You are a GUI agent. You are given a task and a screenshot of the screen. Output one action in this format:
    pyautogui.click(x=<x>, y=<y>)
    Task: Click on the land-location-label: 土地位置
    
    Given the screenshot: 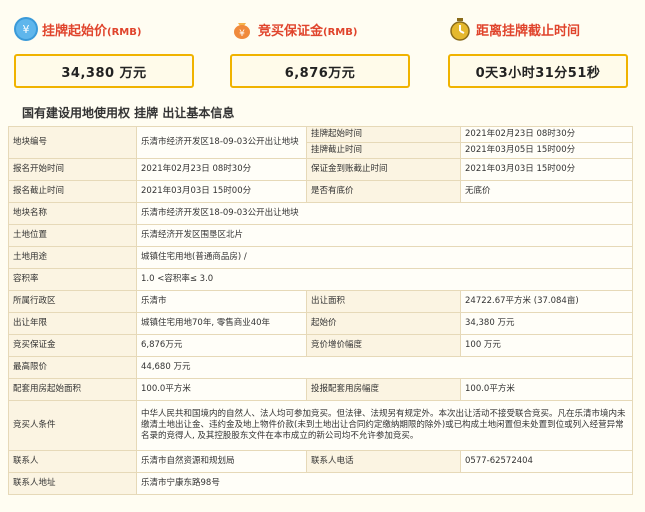 What is the action you would take?
    pyautogui.click(x=72, y=235)
    